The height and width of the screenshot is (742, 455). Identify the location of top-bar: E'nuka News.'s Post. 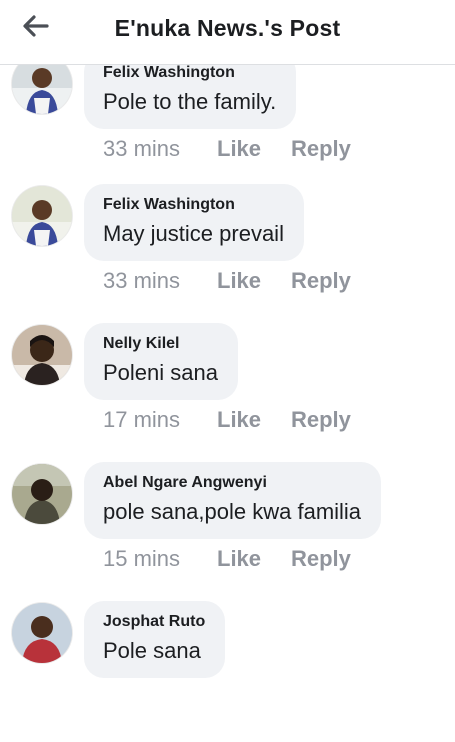
(227, 32).